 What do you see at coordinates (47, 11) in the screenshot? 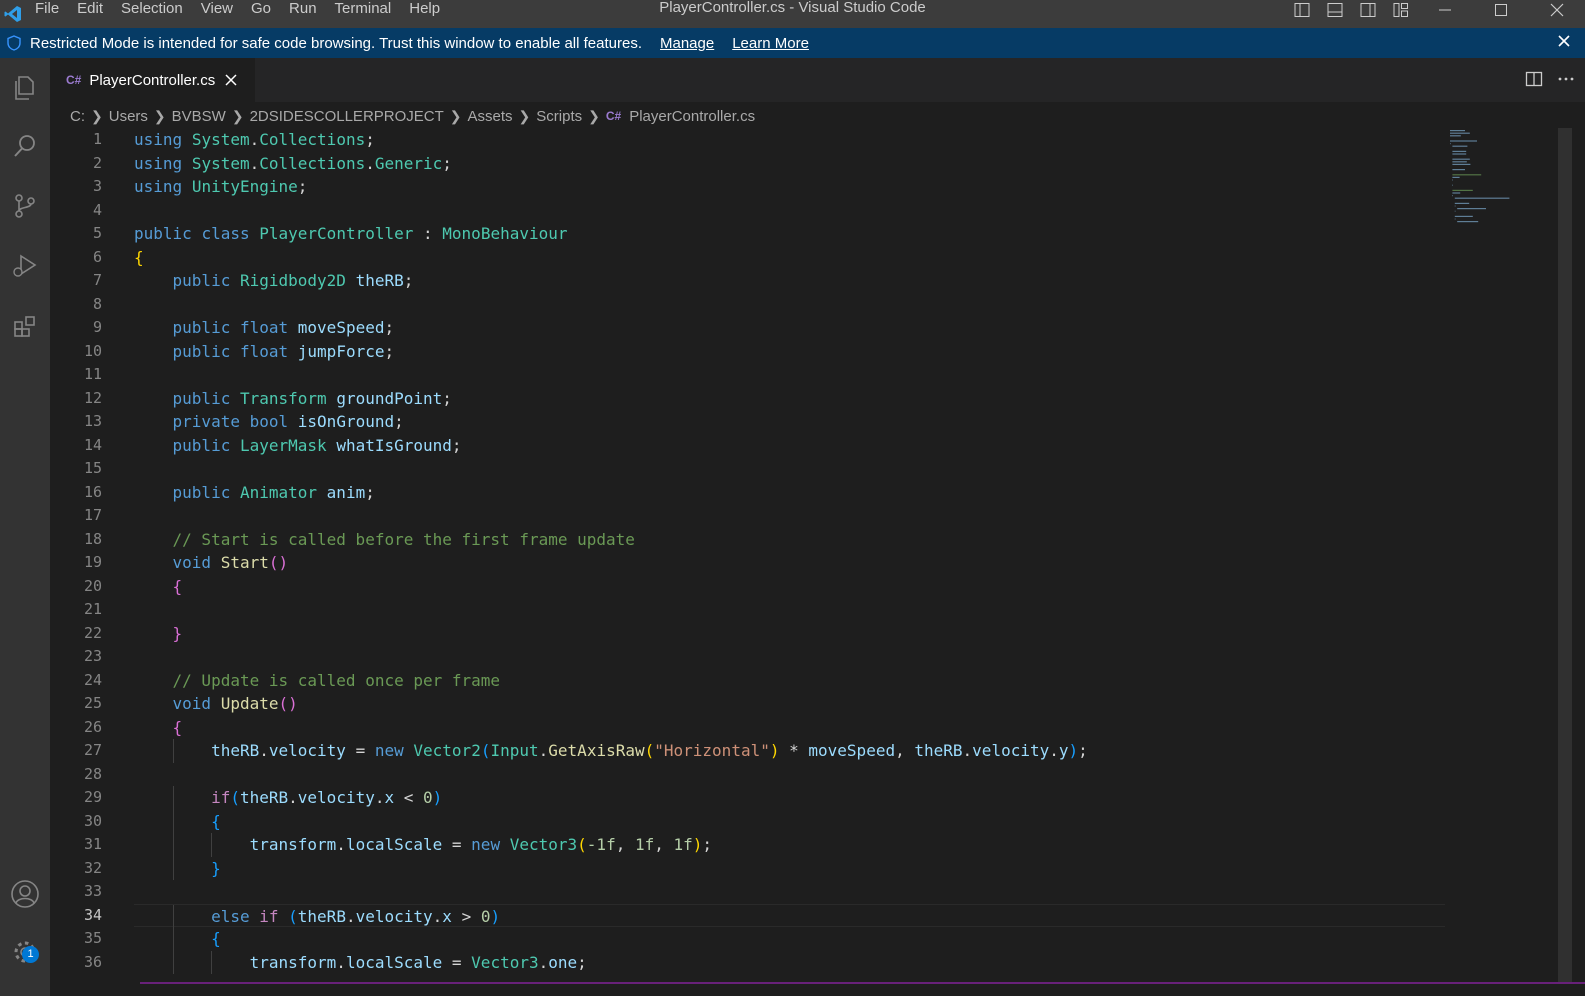
I see `menu-file: File` at bounding box center [47, 11].